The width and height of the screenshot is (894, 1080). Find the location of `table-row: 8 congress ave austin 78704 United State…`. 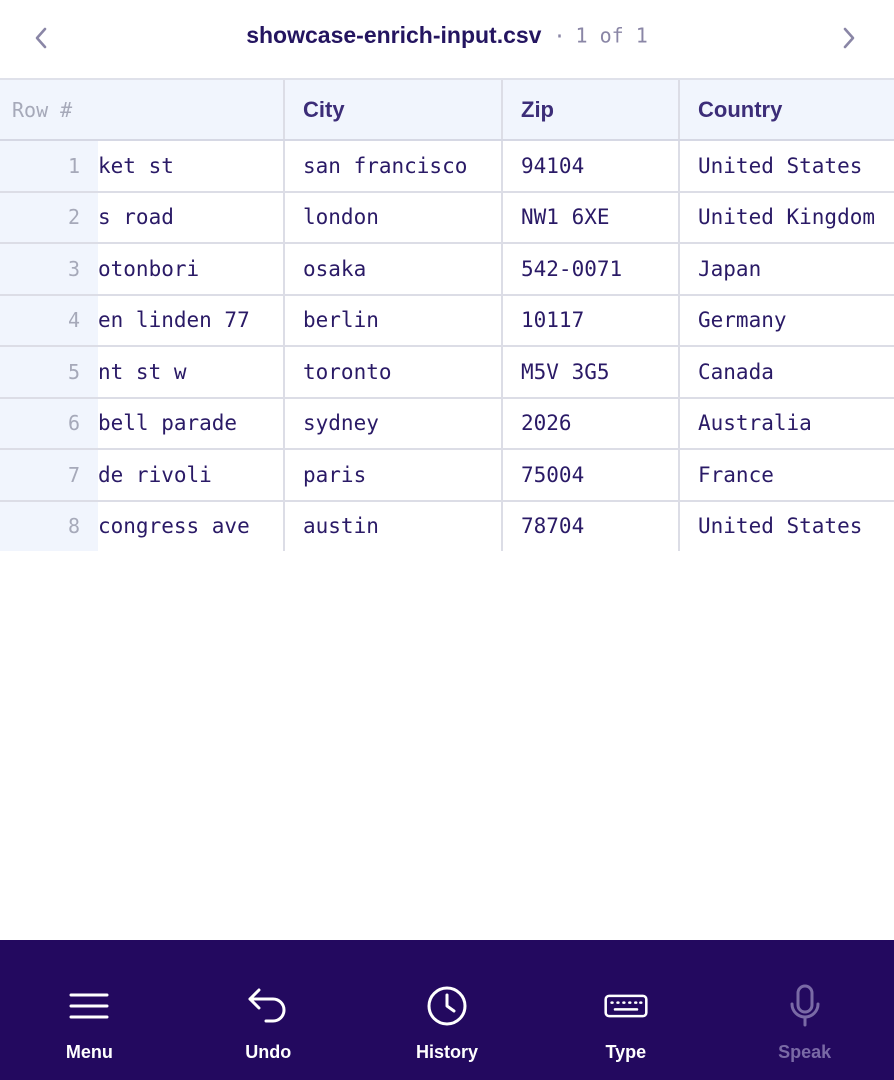

table-row: 8 congress ave austin 78704 United State… is located at coordinates (447, 525).